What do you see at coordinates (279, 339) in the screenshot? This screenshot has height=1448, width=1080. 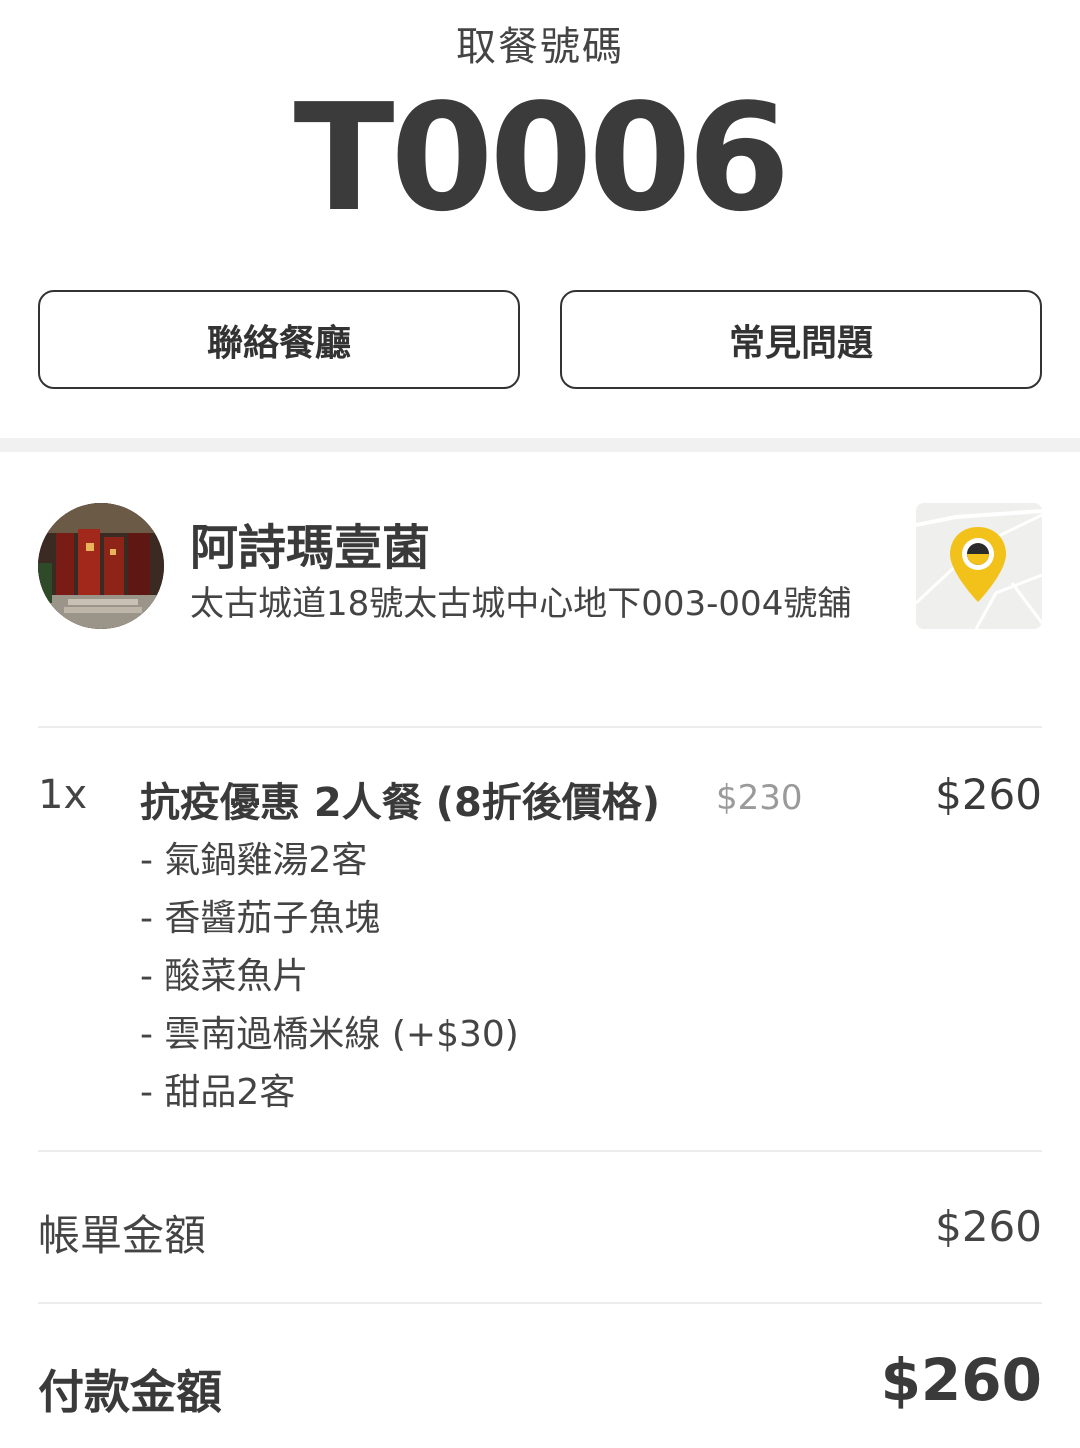 I see `contact-restaurant-button: 聯絡餐廳` at bounding box center [279, 339].